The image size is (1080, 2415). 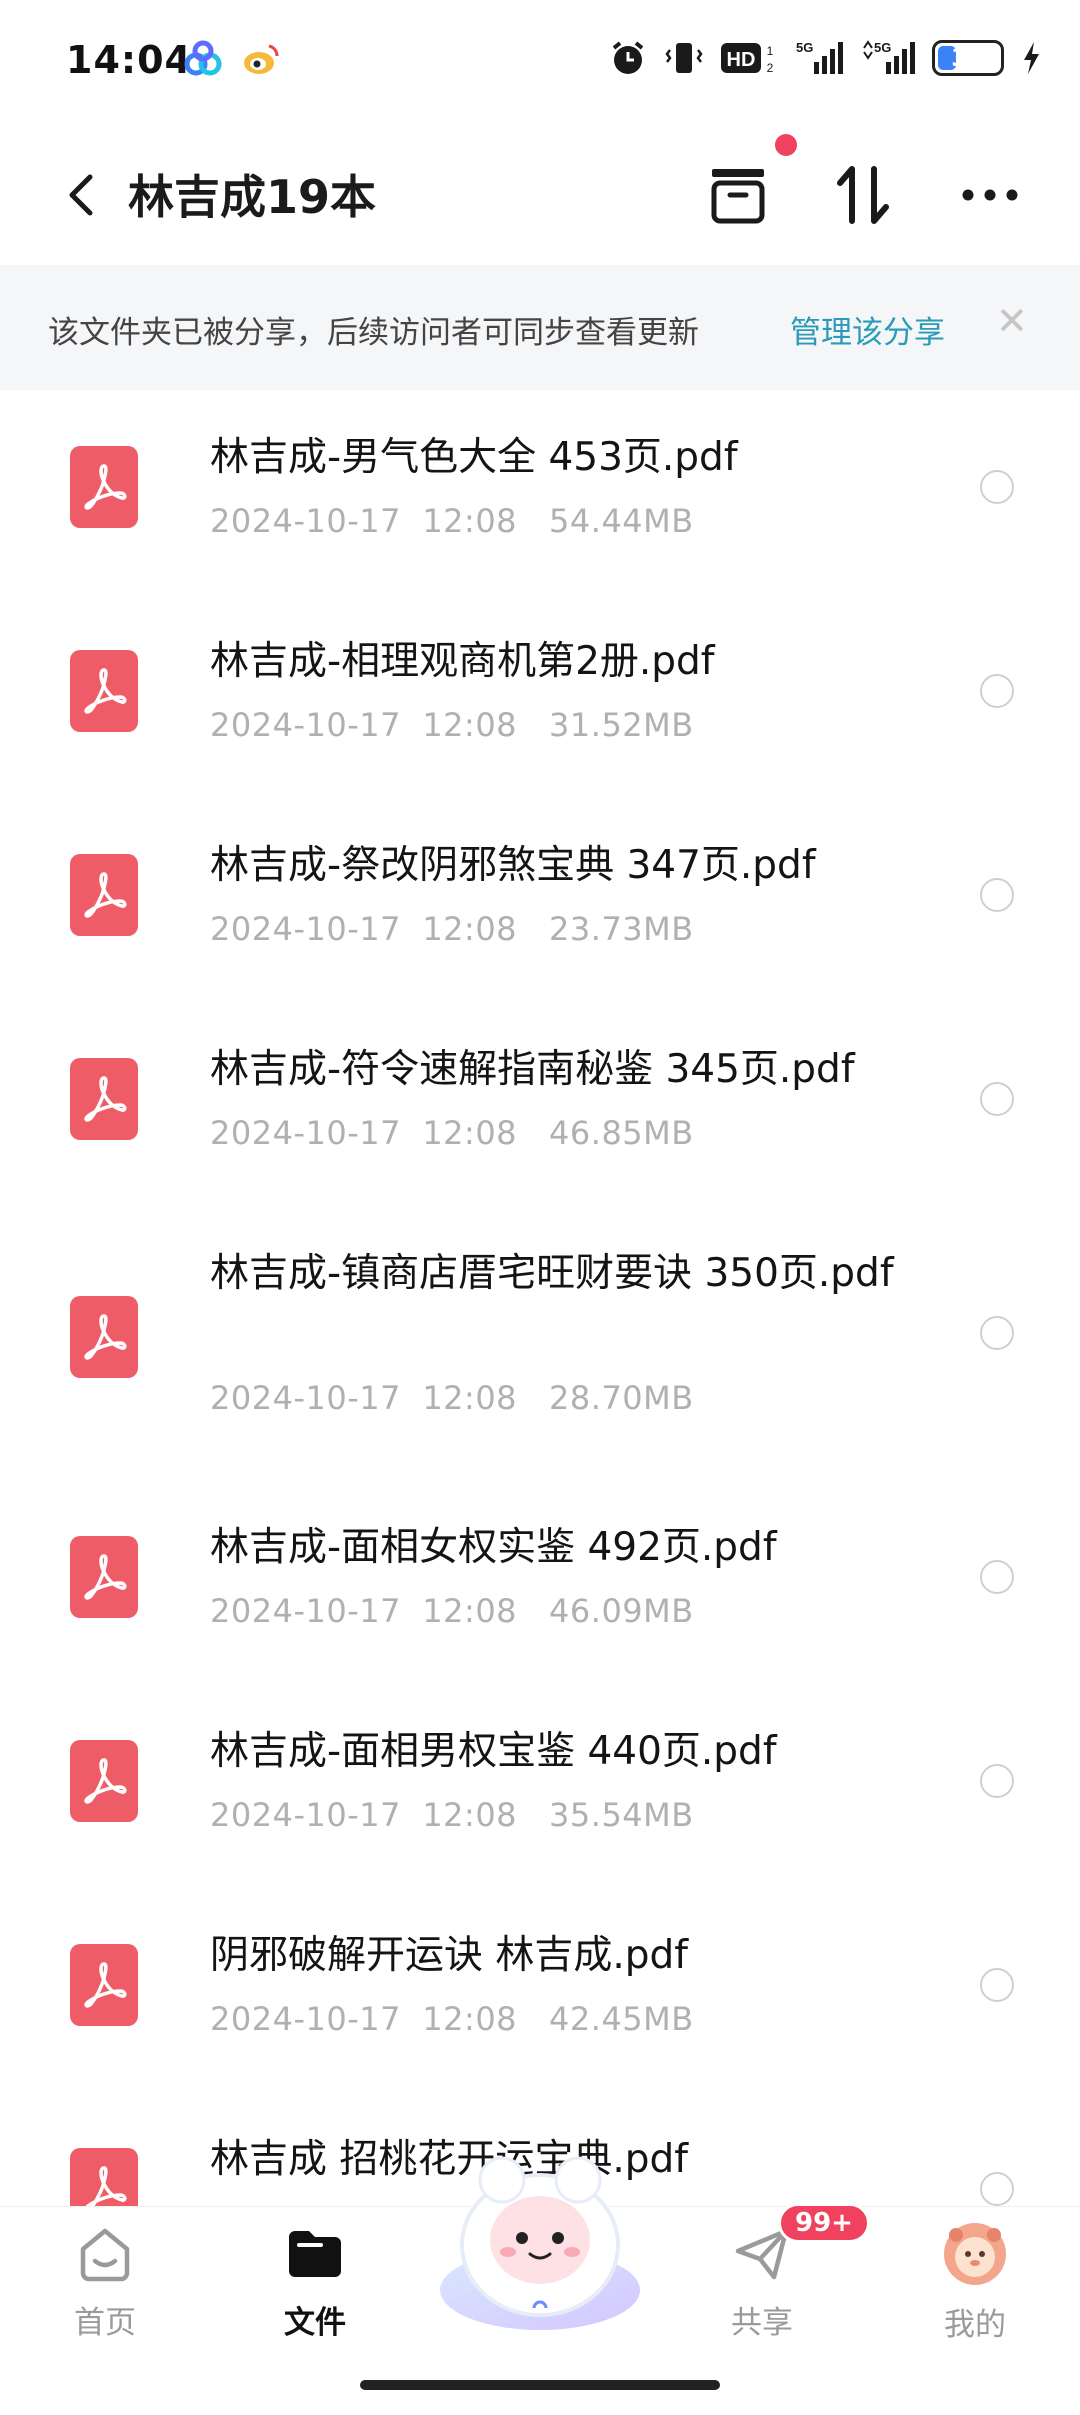 What do you see at coordinates (513, 865) in the screenshot?
I see `file-name: 林吉成-祭改阴邪煞宝典 347页.pdf` at bounding box center [513, 865].